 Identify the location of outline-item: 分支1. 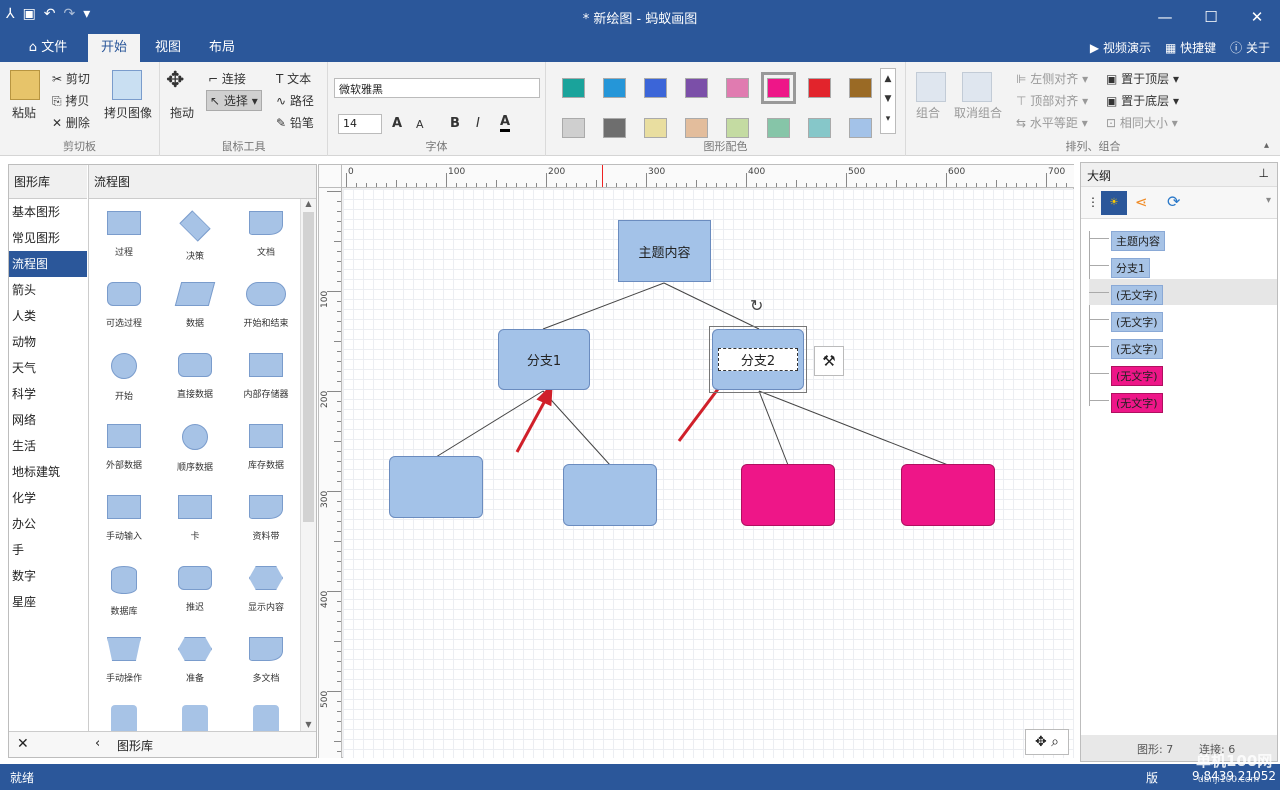
(1130, 268).